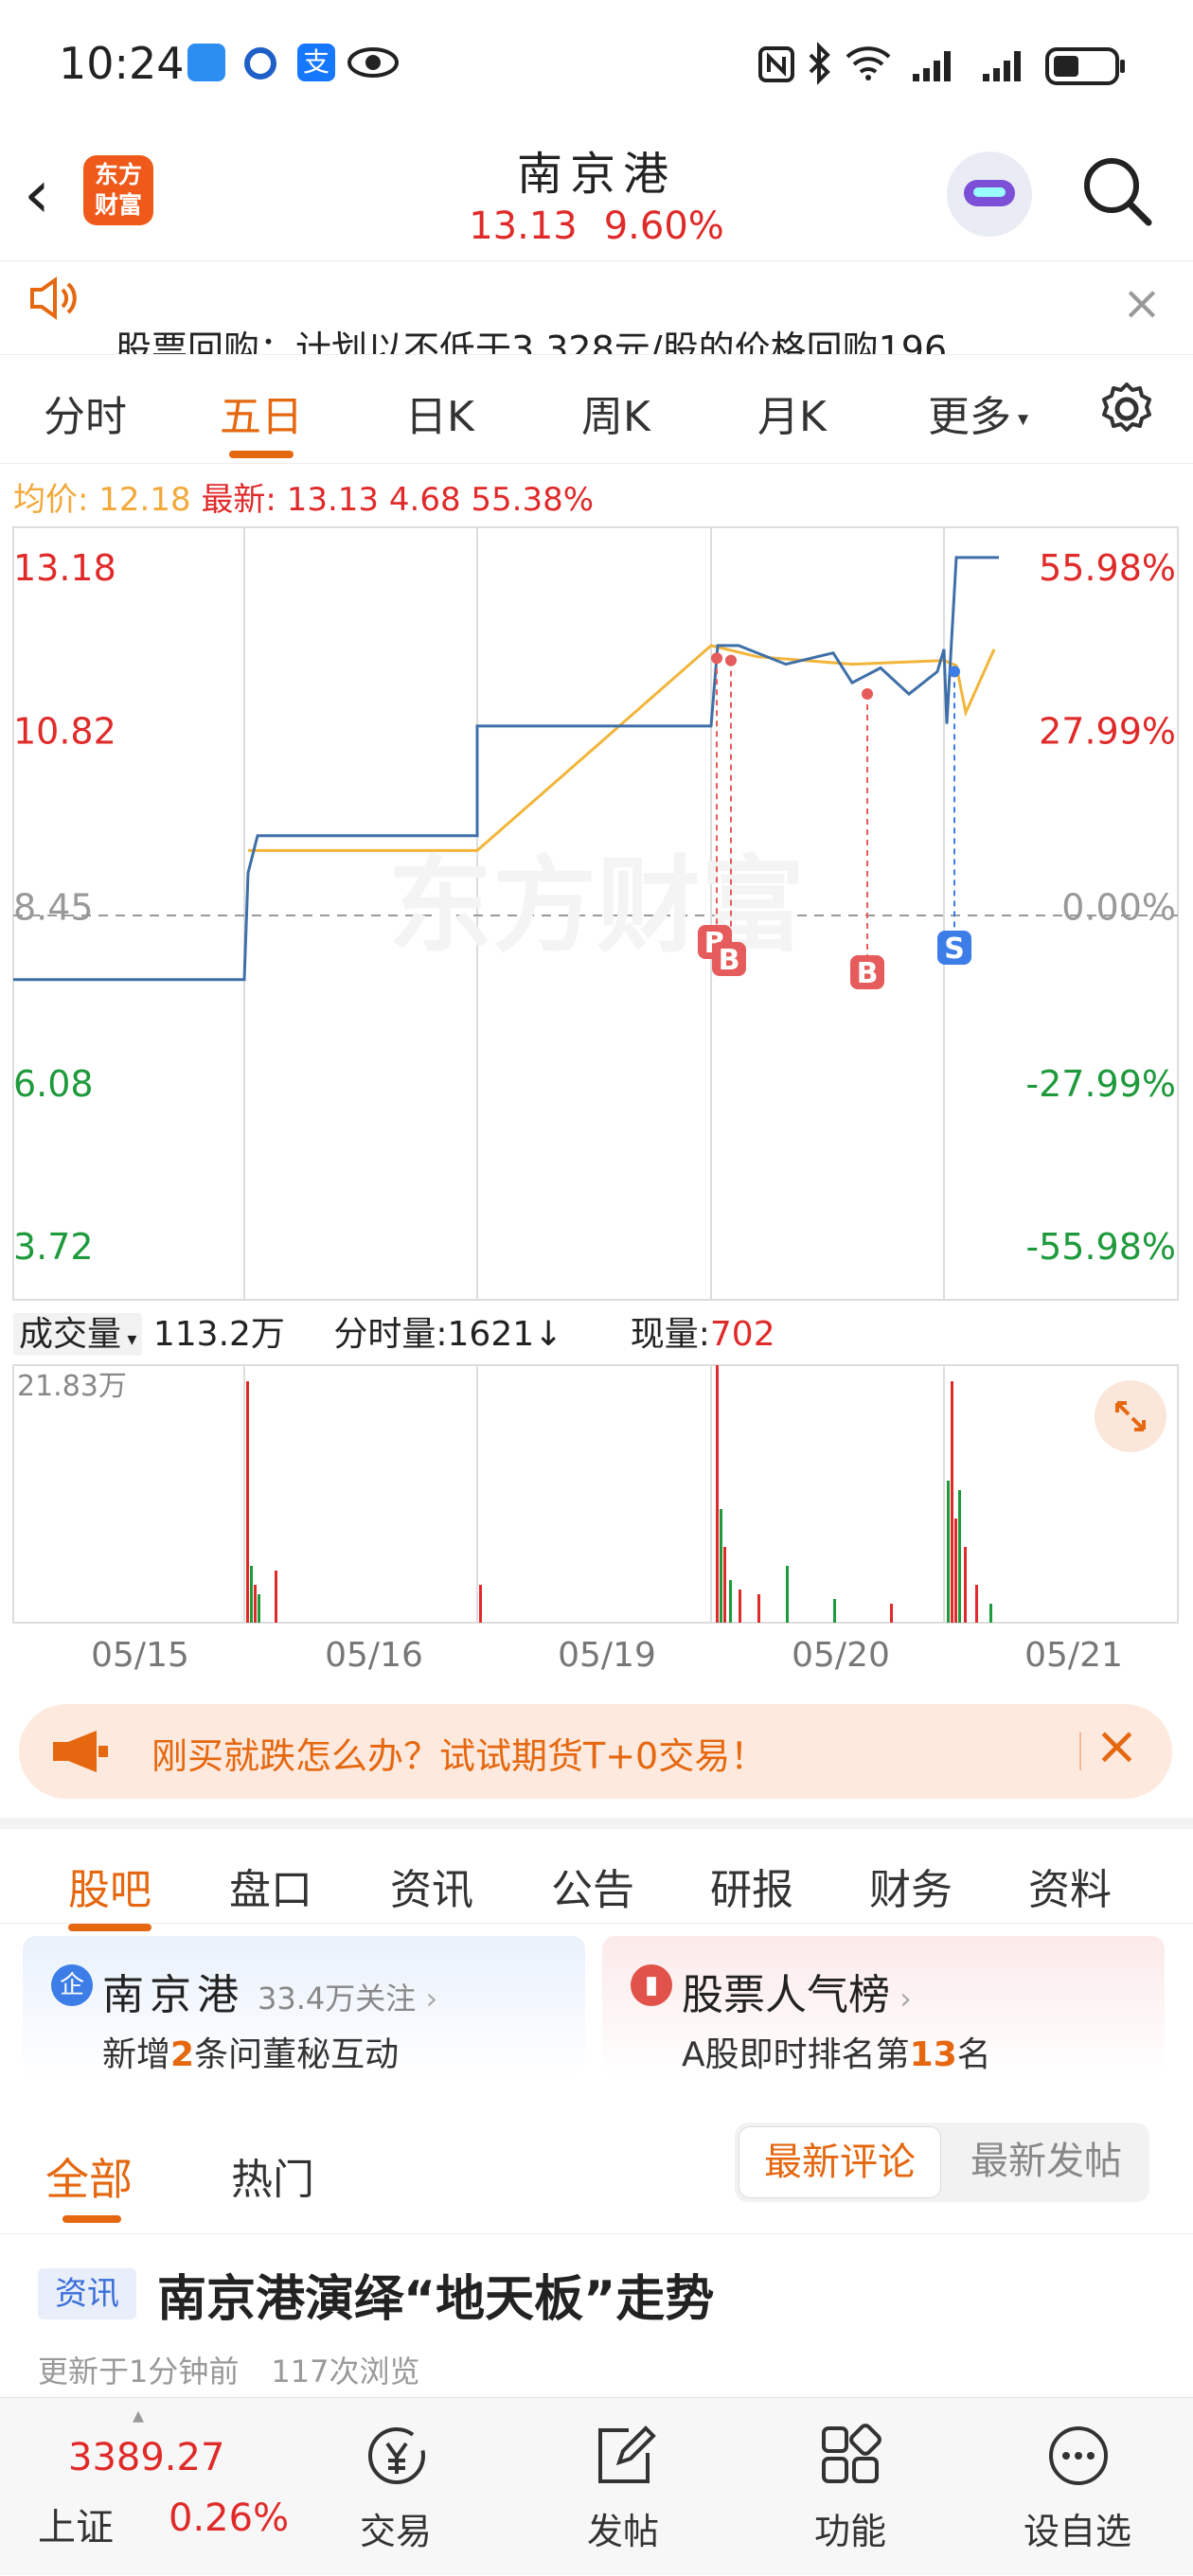 The width and height of the screenshot is (1193, 2576). What do you see at coordinates (439, 413) in the screenshot?
I see `tab-daily-k: 日K` at bounding box center [439, 413].